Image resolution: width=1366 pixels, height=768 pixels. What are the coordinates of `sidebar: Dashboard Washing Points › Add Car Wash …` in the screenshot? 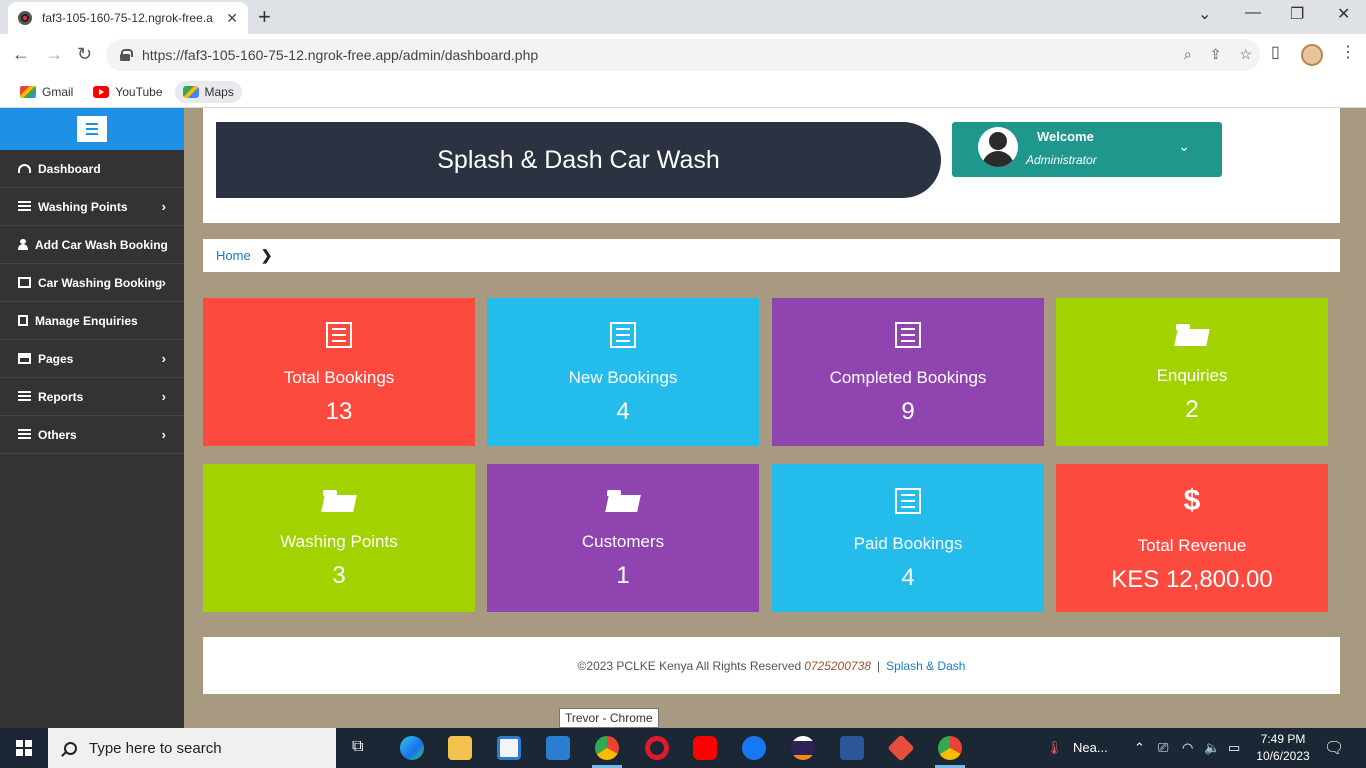 It's located at (92, 418).